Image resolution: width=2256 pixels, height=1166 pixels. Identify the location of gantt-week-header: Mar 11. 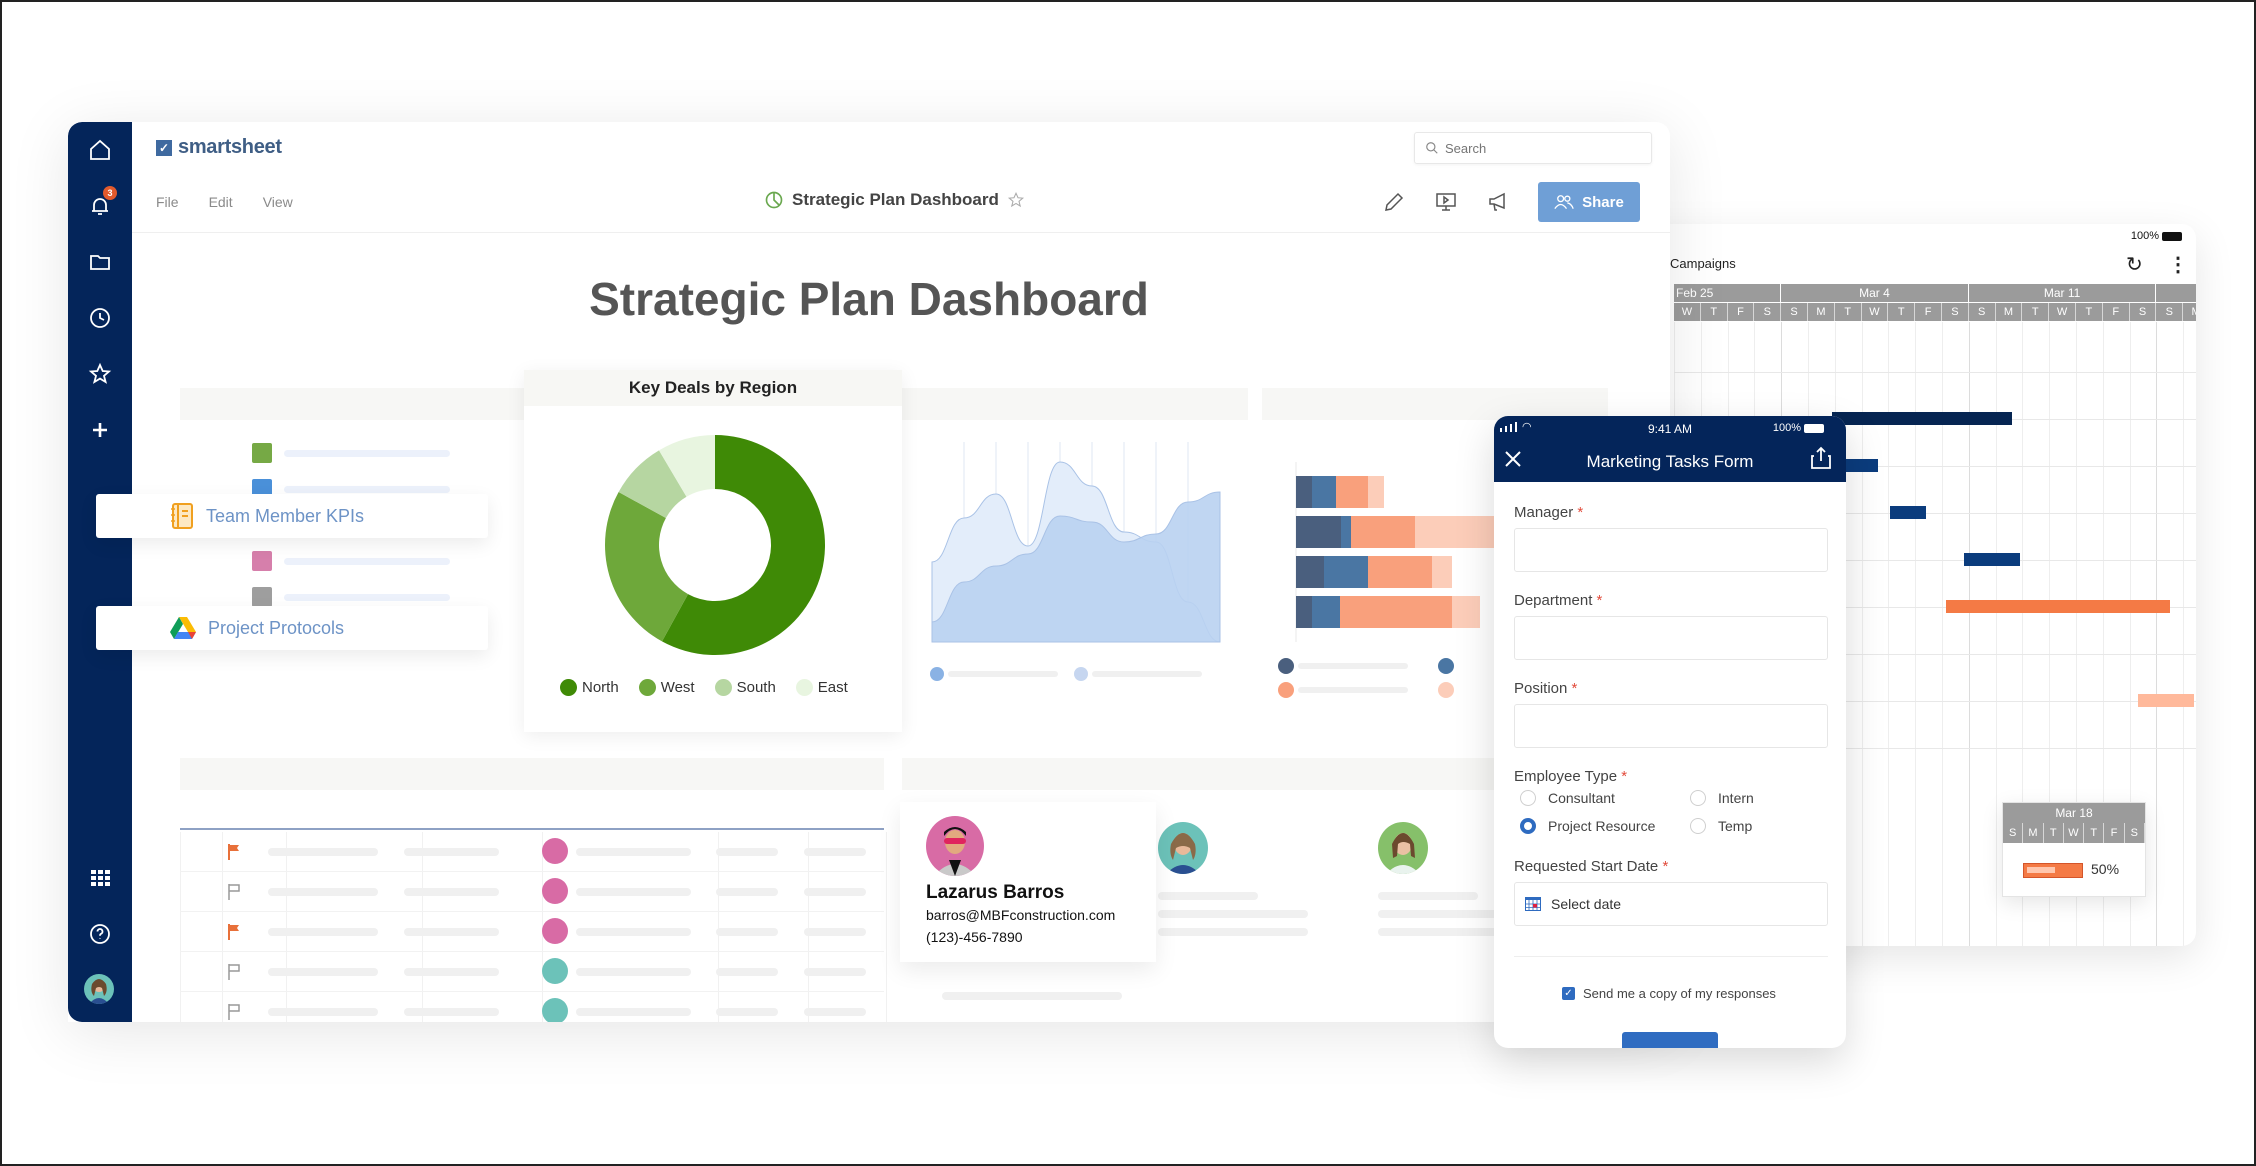
(2062, 293).